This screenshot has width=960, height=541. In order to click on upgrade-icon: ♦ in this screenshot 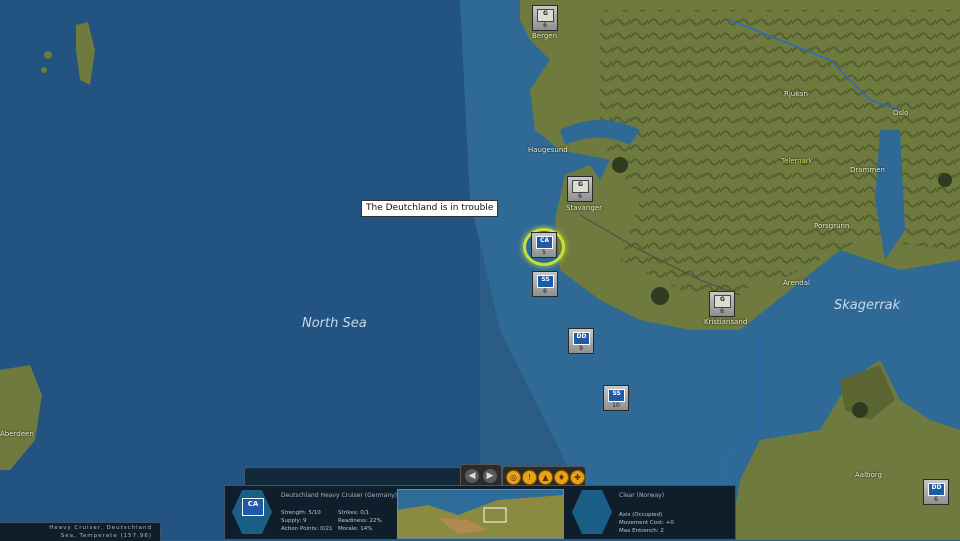, I will do `click(561, 477)`.